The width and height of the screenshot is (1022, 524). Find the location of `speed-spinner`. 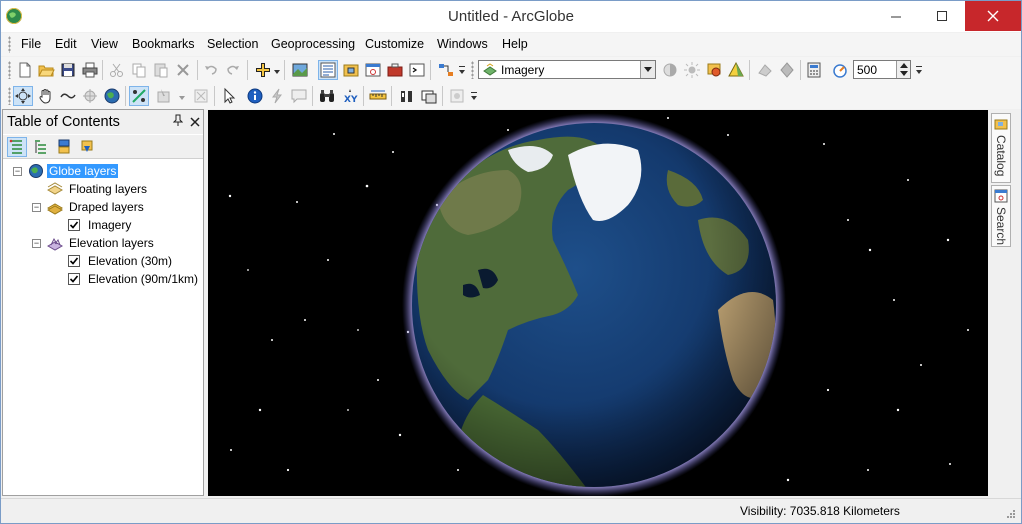

speed-spinner is located at coordinates (903, 69).